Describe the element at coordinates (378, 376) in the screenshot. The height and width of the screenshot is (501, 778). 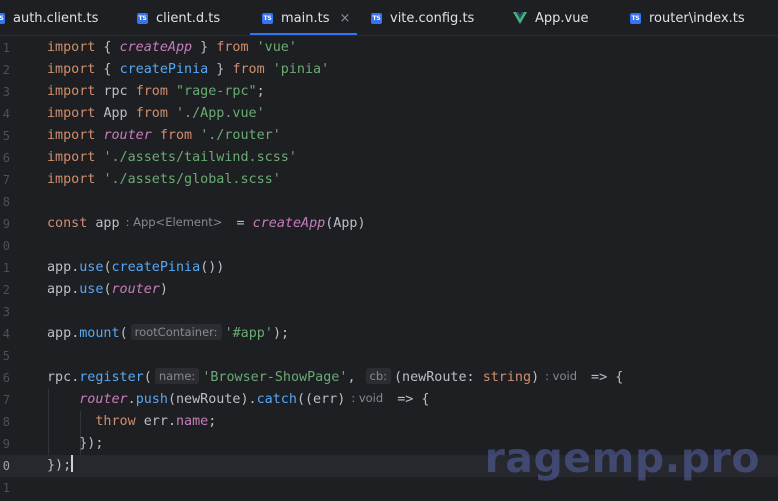
I see `parameter-inlay-hint: cb:` at that location.